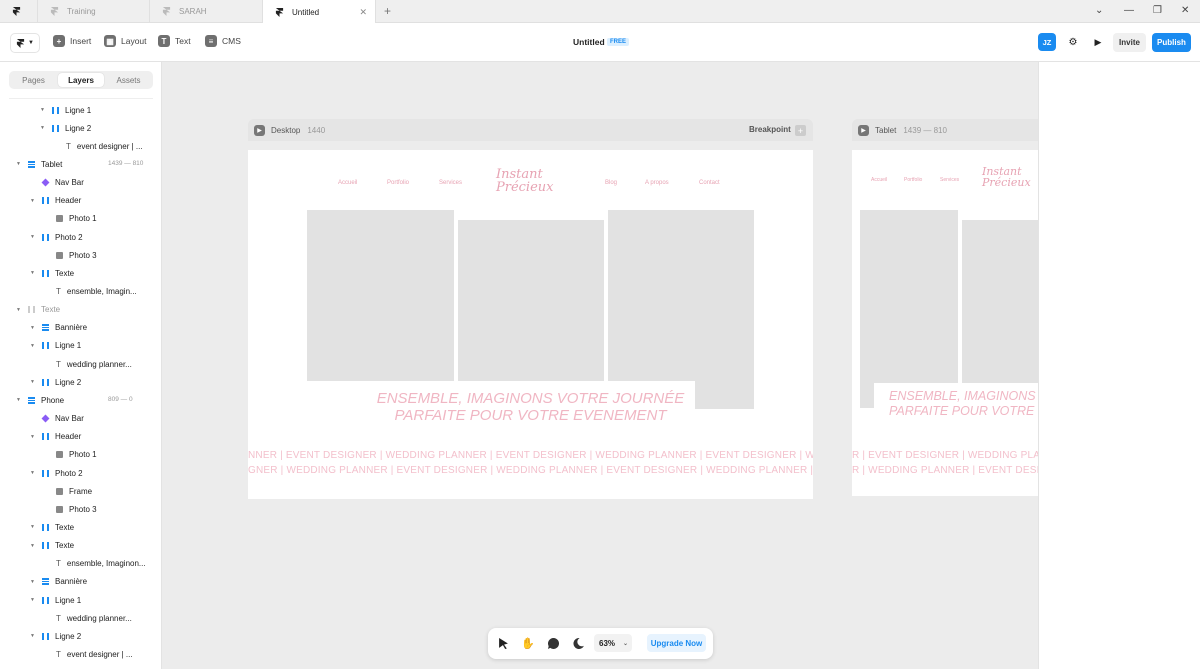  Describe the element at coordinates (530, 130) in the screenshot. I see `desktop-breakpoint-header: ▶ Desktop 1440` at that location.